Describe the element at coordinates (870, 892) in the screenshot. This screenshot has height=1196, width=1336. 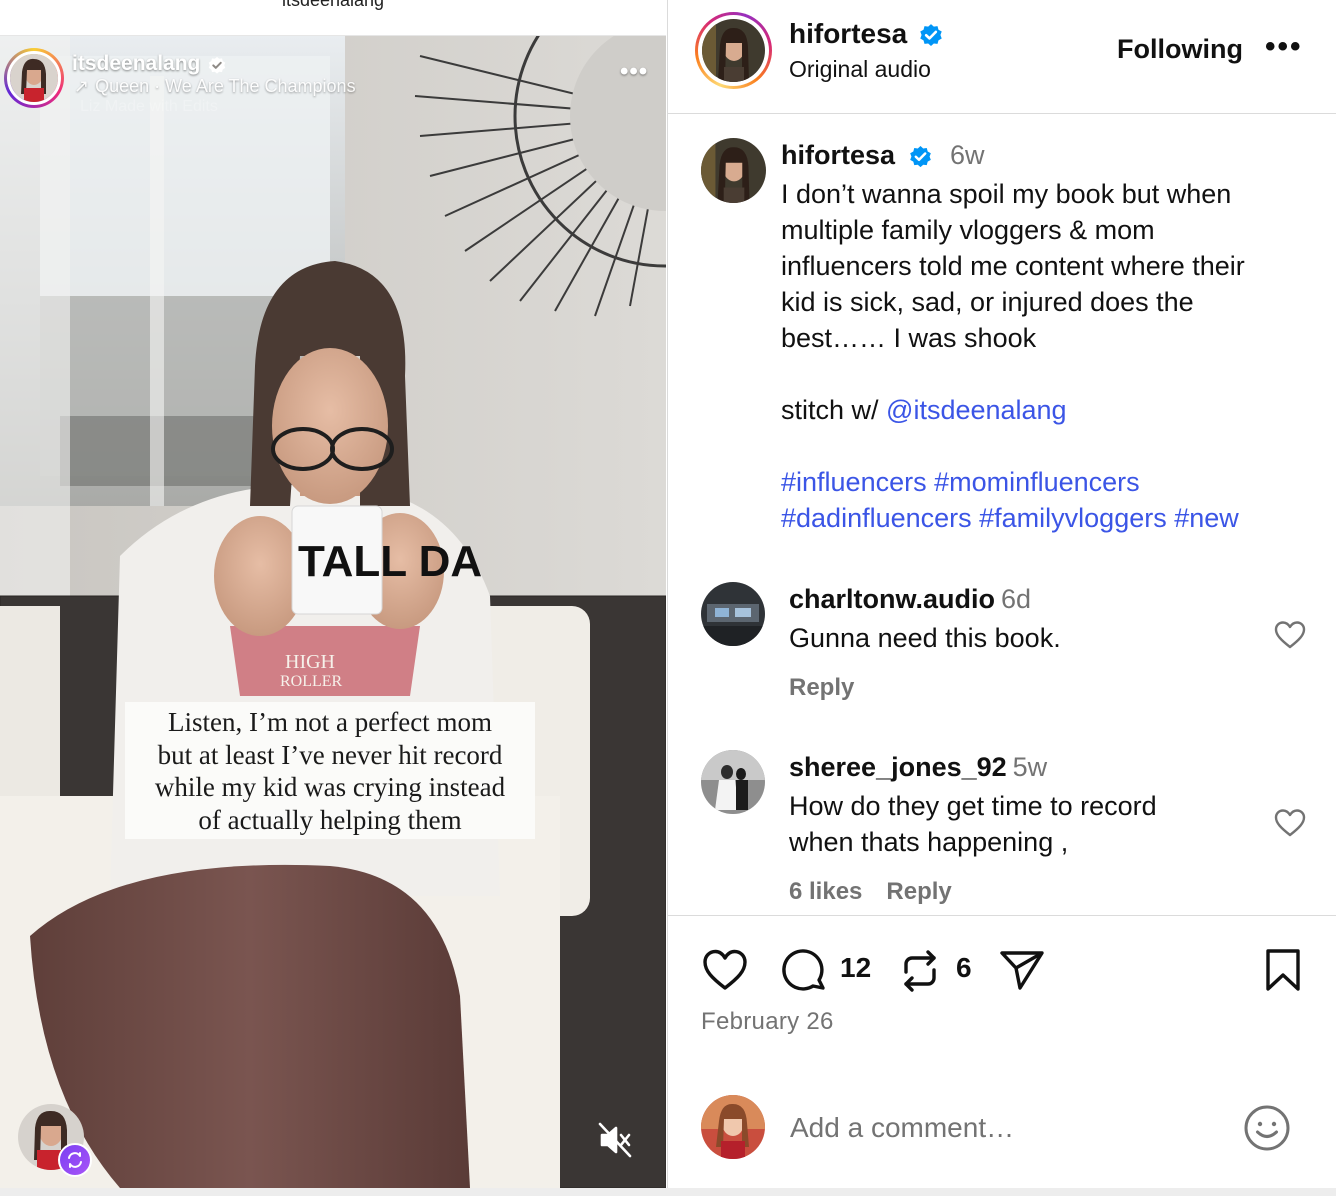
I see `comment-meta: 6 likes Reply` at that location.